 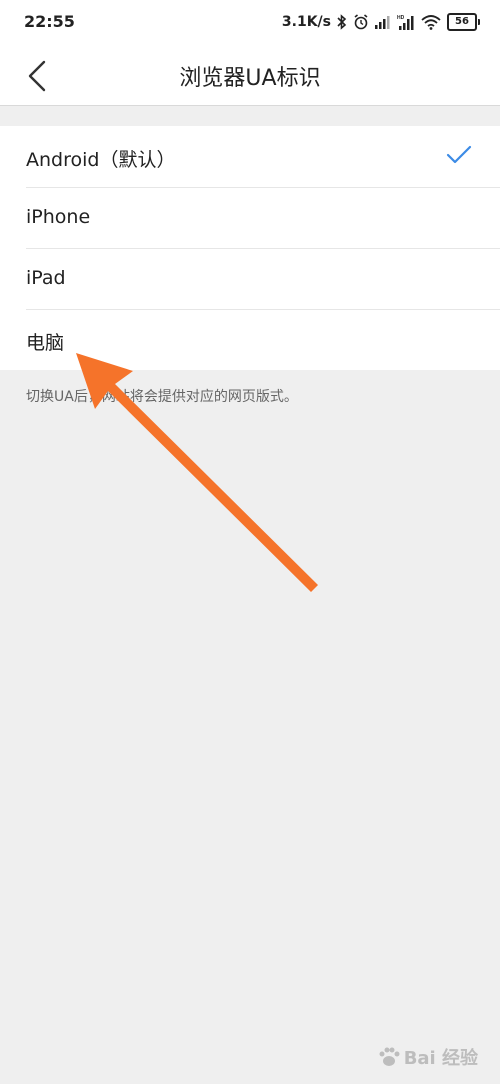 What do you see at coordinates (46, 278) in the screenshot?
I see `option-label: iPad` at bounding box center [46, 278].